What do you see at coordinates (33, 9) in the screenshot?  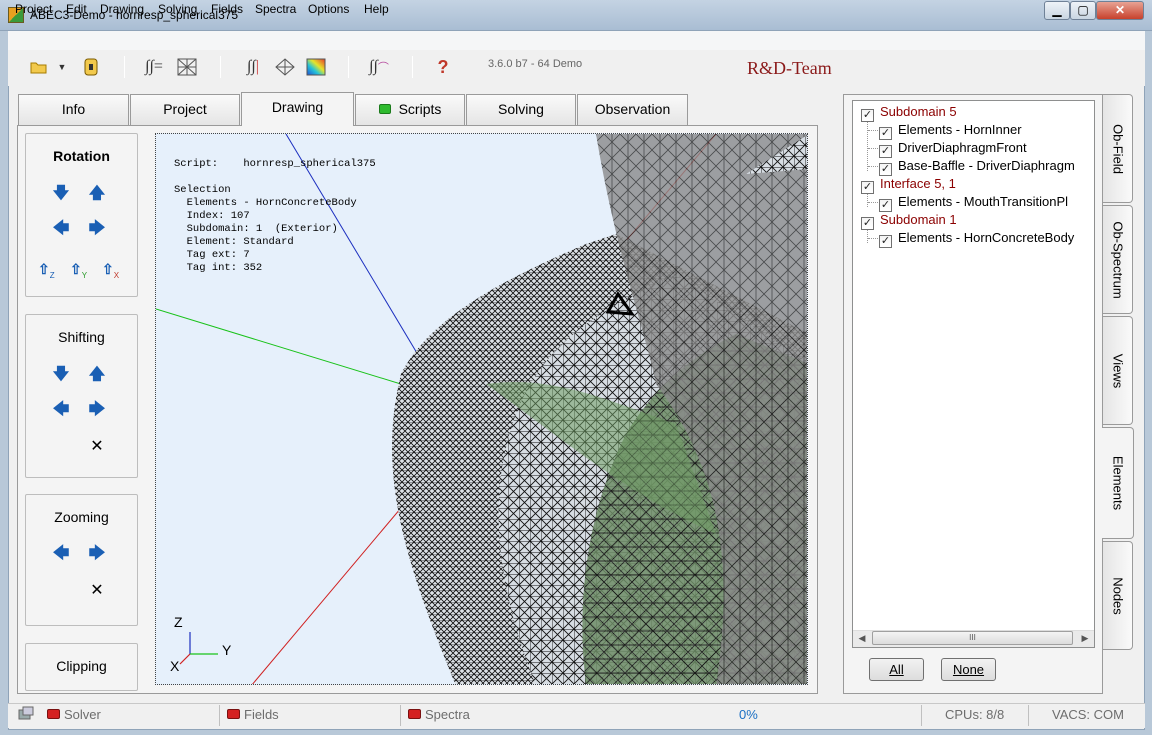 I see `menu-project: Project` at bounding box center [33, 9].